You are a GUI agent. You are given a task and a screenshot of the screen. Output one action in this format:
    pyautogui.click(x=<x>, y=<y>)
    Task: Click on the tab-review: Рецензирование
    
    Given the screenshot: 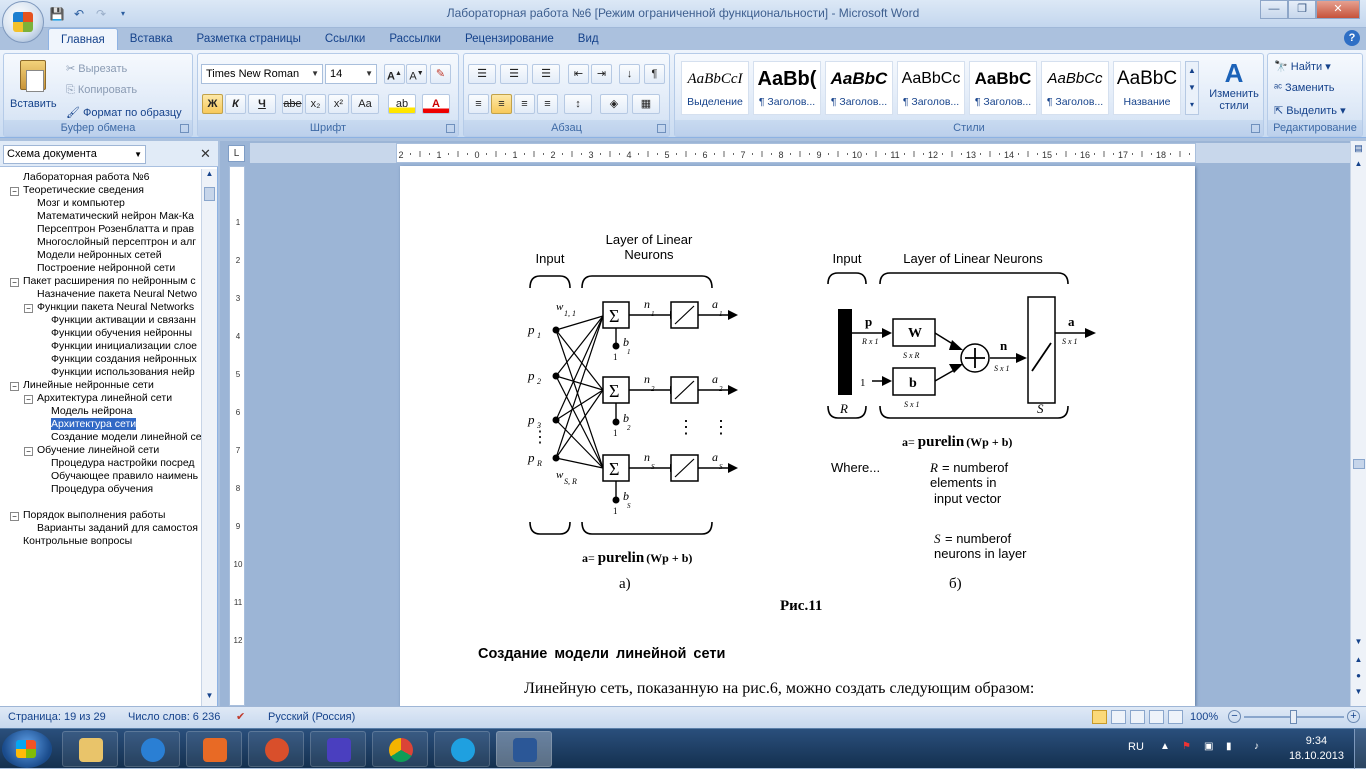 What is the action you would take?
    pyautogui.click(x=509, y=39)
    